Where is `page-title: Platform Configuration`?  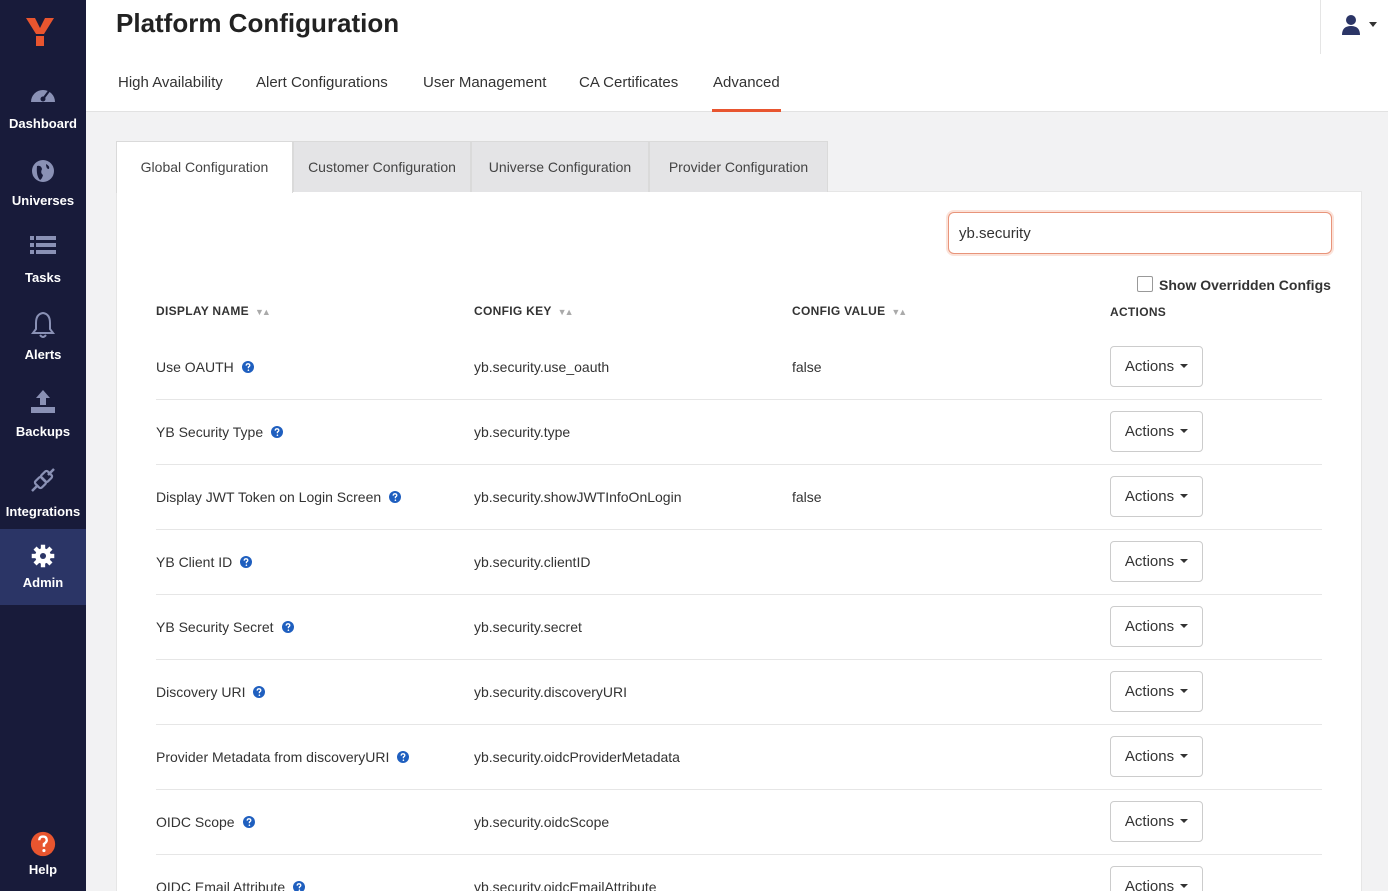 page-title: Platform Configuration is located at coordinates (258, 23).